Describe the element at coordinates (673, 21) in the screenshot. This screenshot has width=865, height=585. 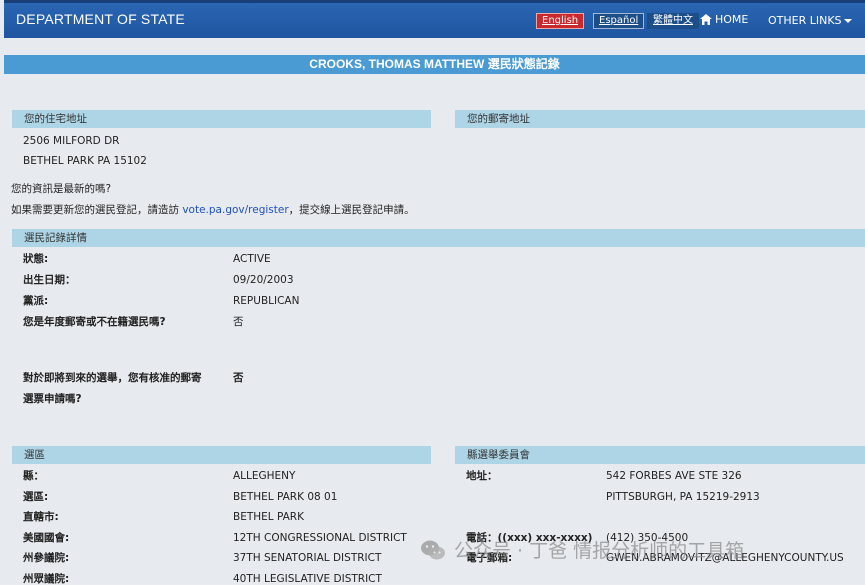
I see `lang-chinese-button: 繁體中文` at that location.